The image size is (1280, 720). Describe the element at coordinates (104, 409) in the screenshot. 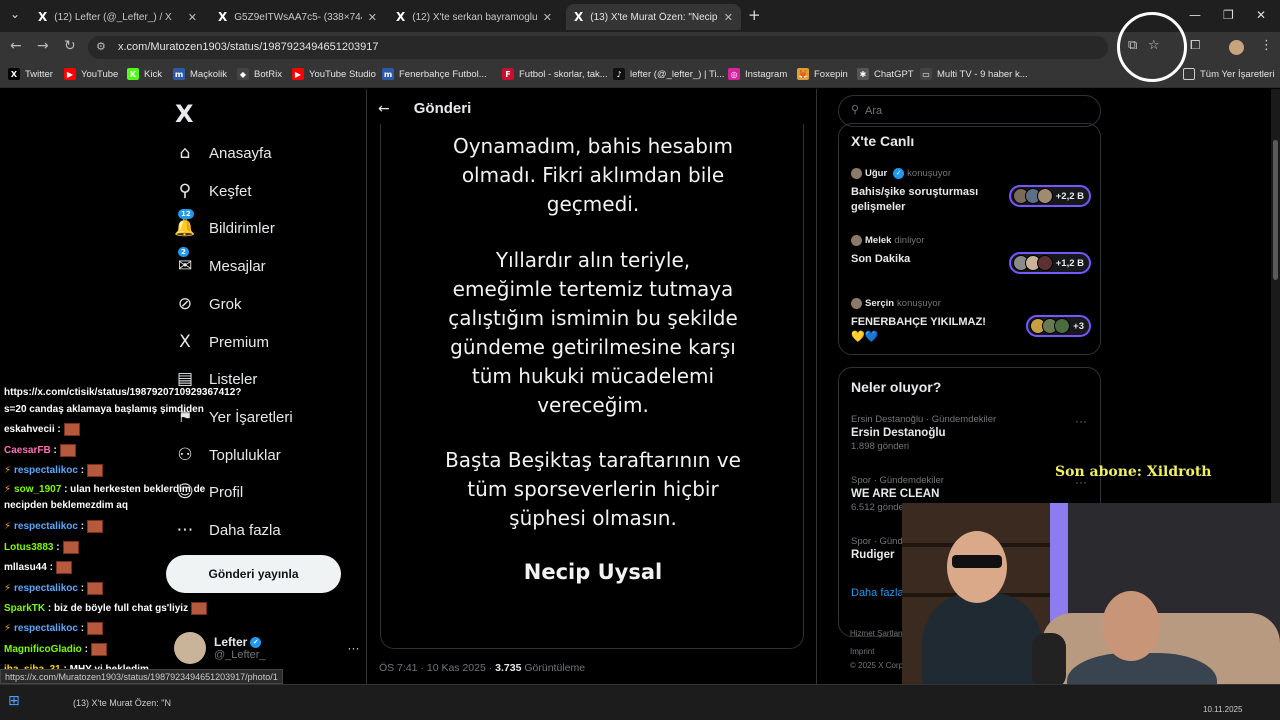

I see `chat-text: s=20 candaş aklamaya başlamış şimdiden` at that location.